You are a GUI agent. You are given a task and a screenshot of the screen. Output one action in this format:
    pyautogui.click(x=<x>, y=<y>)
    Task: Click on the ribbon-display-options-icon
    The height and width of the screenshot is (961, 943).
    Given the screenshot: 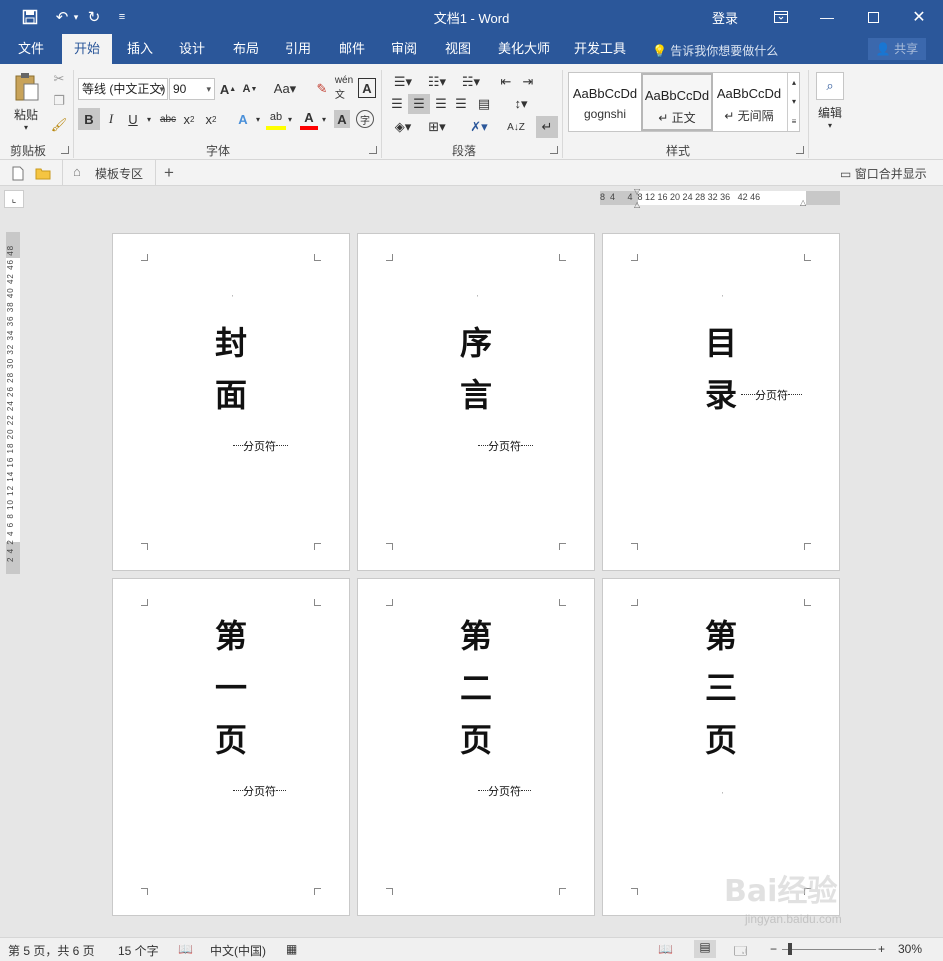 What is the action you would take?
    pyautogui.click(x=781, y=17)
    